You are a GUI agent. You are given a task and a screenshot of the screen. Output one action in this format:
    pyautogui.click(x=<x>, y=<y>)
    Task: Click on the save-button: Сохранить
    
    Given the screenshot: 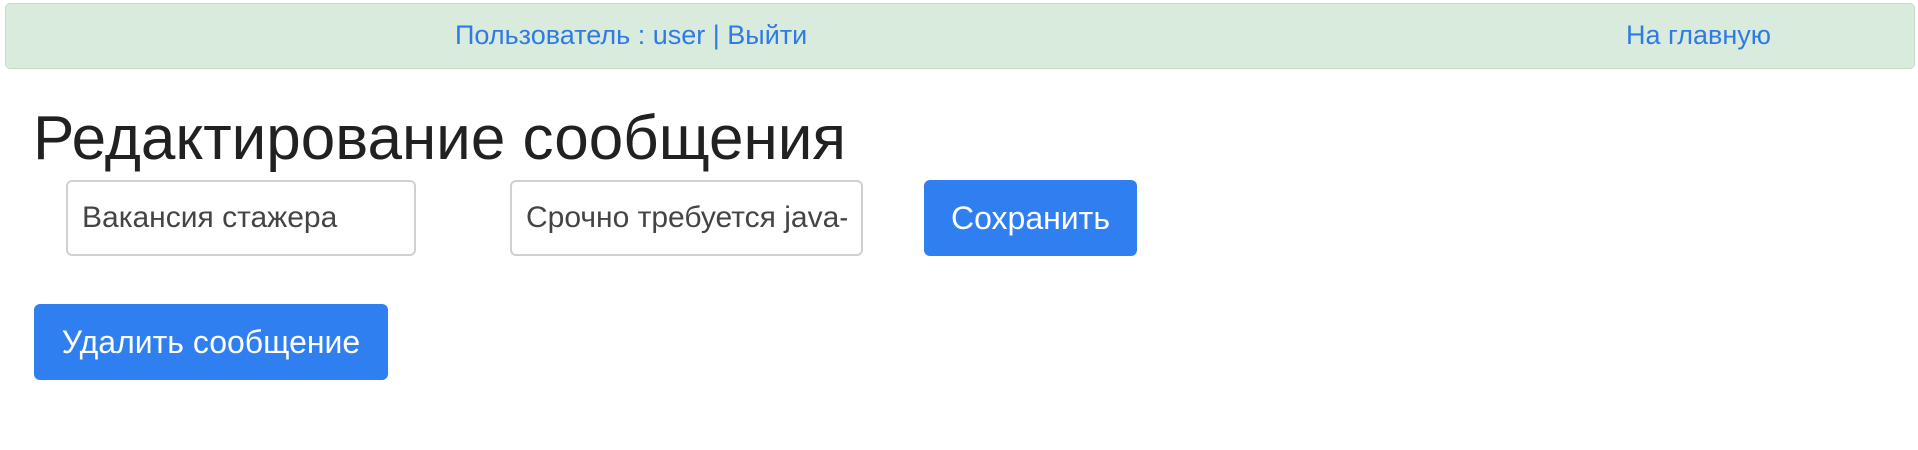 What is the action you would take?
    pyautogui.click(x=1030, y=218)
    